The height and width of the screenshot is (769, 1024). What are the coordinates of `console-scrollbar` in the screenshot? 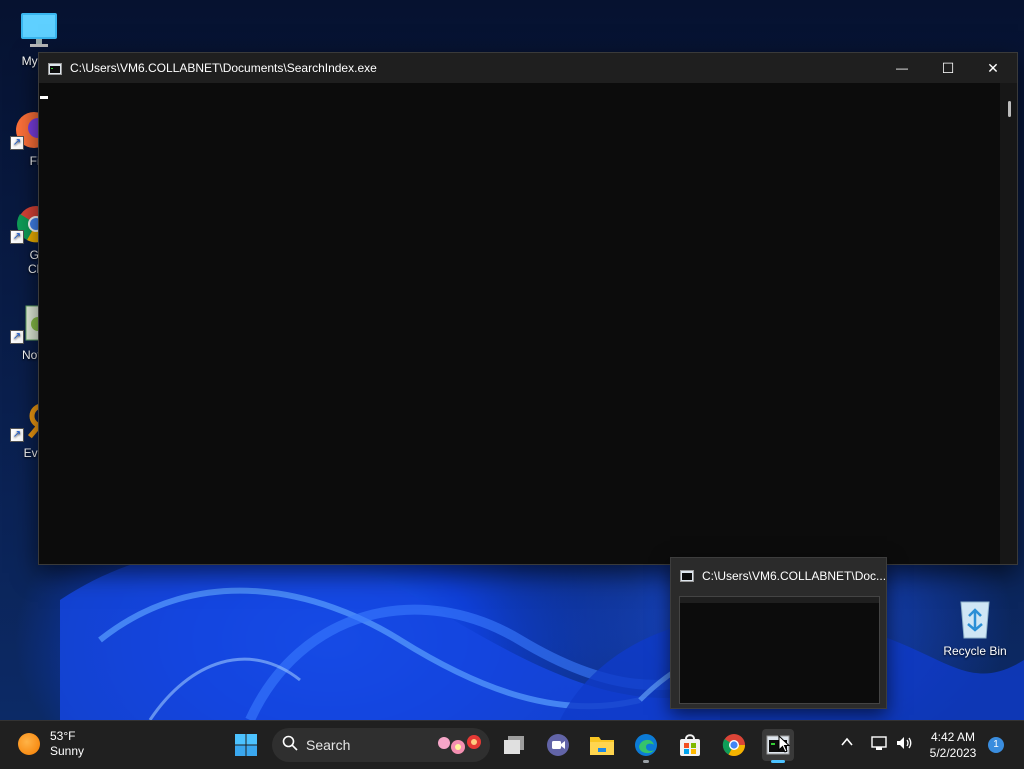 It's located at (1008, 323).